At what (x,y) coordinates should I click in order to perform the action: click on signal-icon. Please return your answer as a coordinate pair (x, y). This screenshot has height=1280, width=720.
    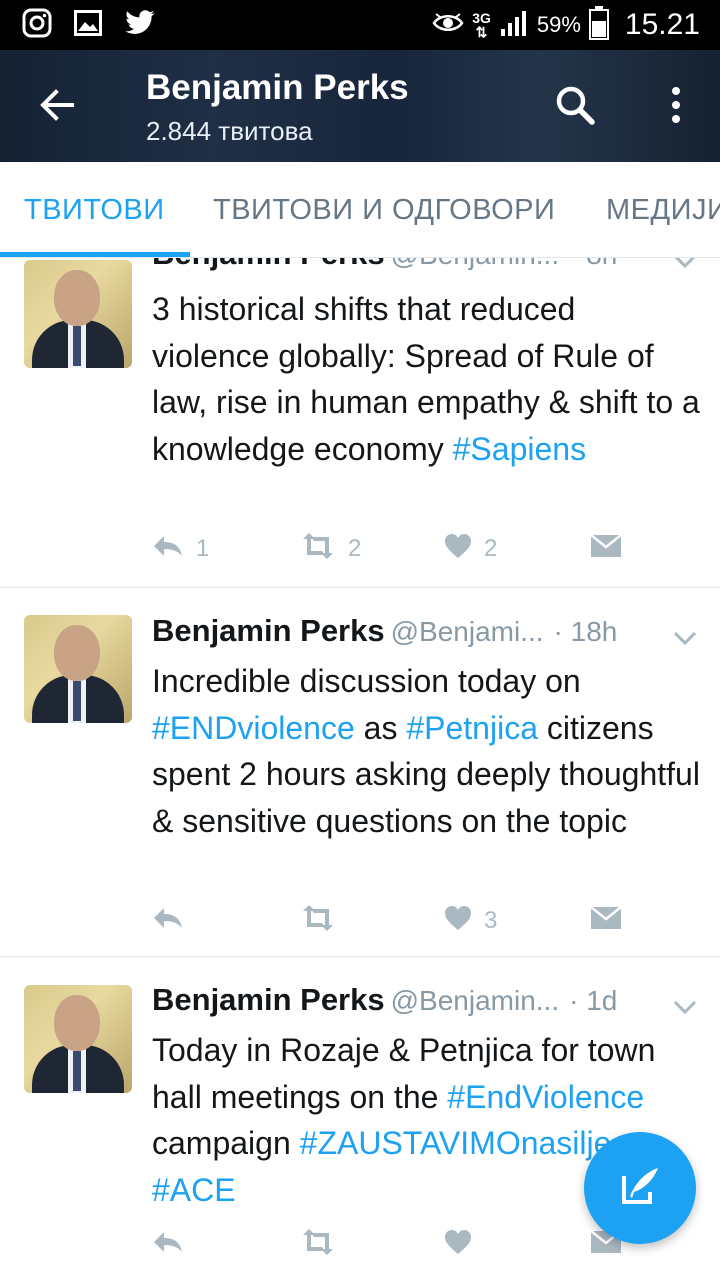
    Looking at the image, I should click on (514, 25).